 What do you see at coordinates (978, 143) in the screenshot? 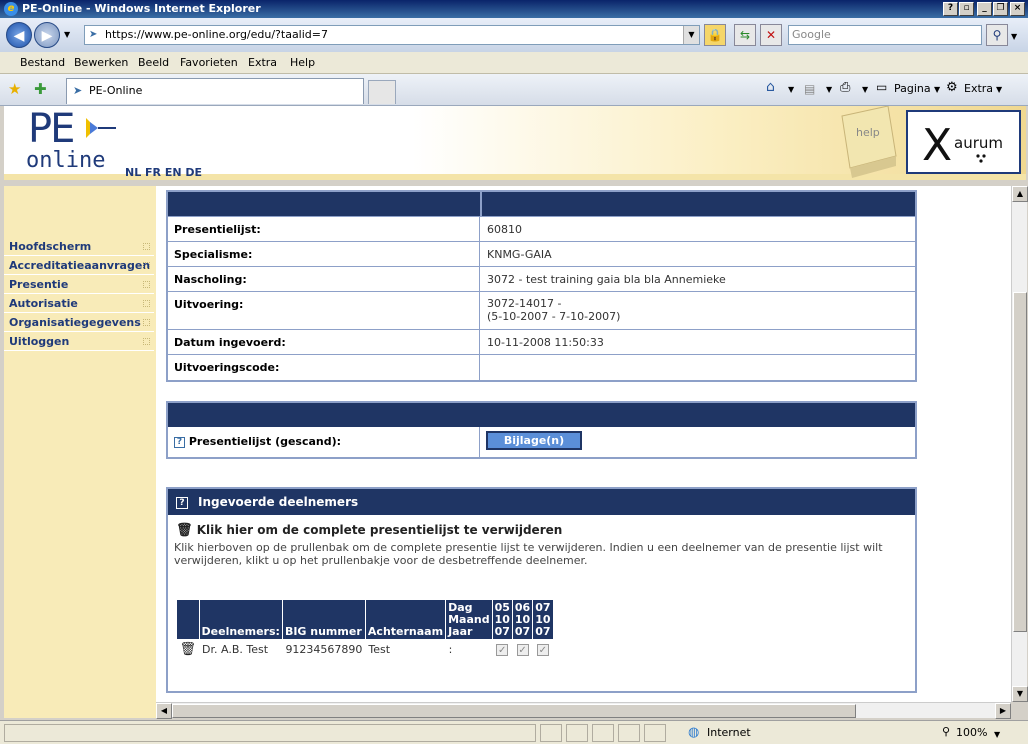
I see `svg-text: aurum` at bounding box center [978, 143].